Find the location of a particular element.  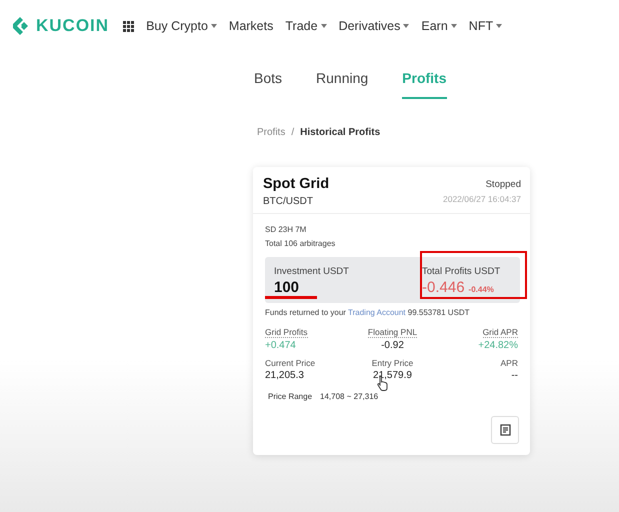

arbitrage-count: Total 106 arbitrages is located at coordinates (300, 243).